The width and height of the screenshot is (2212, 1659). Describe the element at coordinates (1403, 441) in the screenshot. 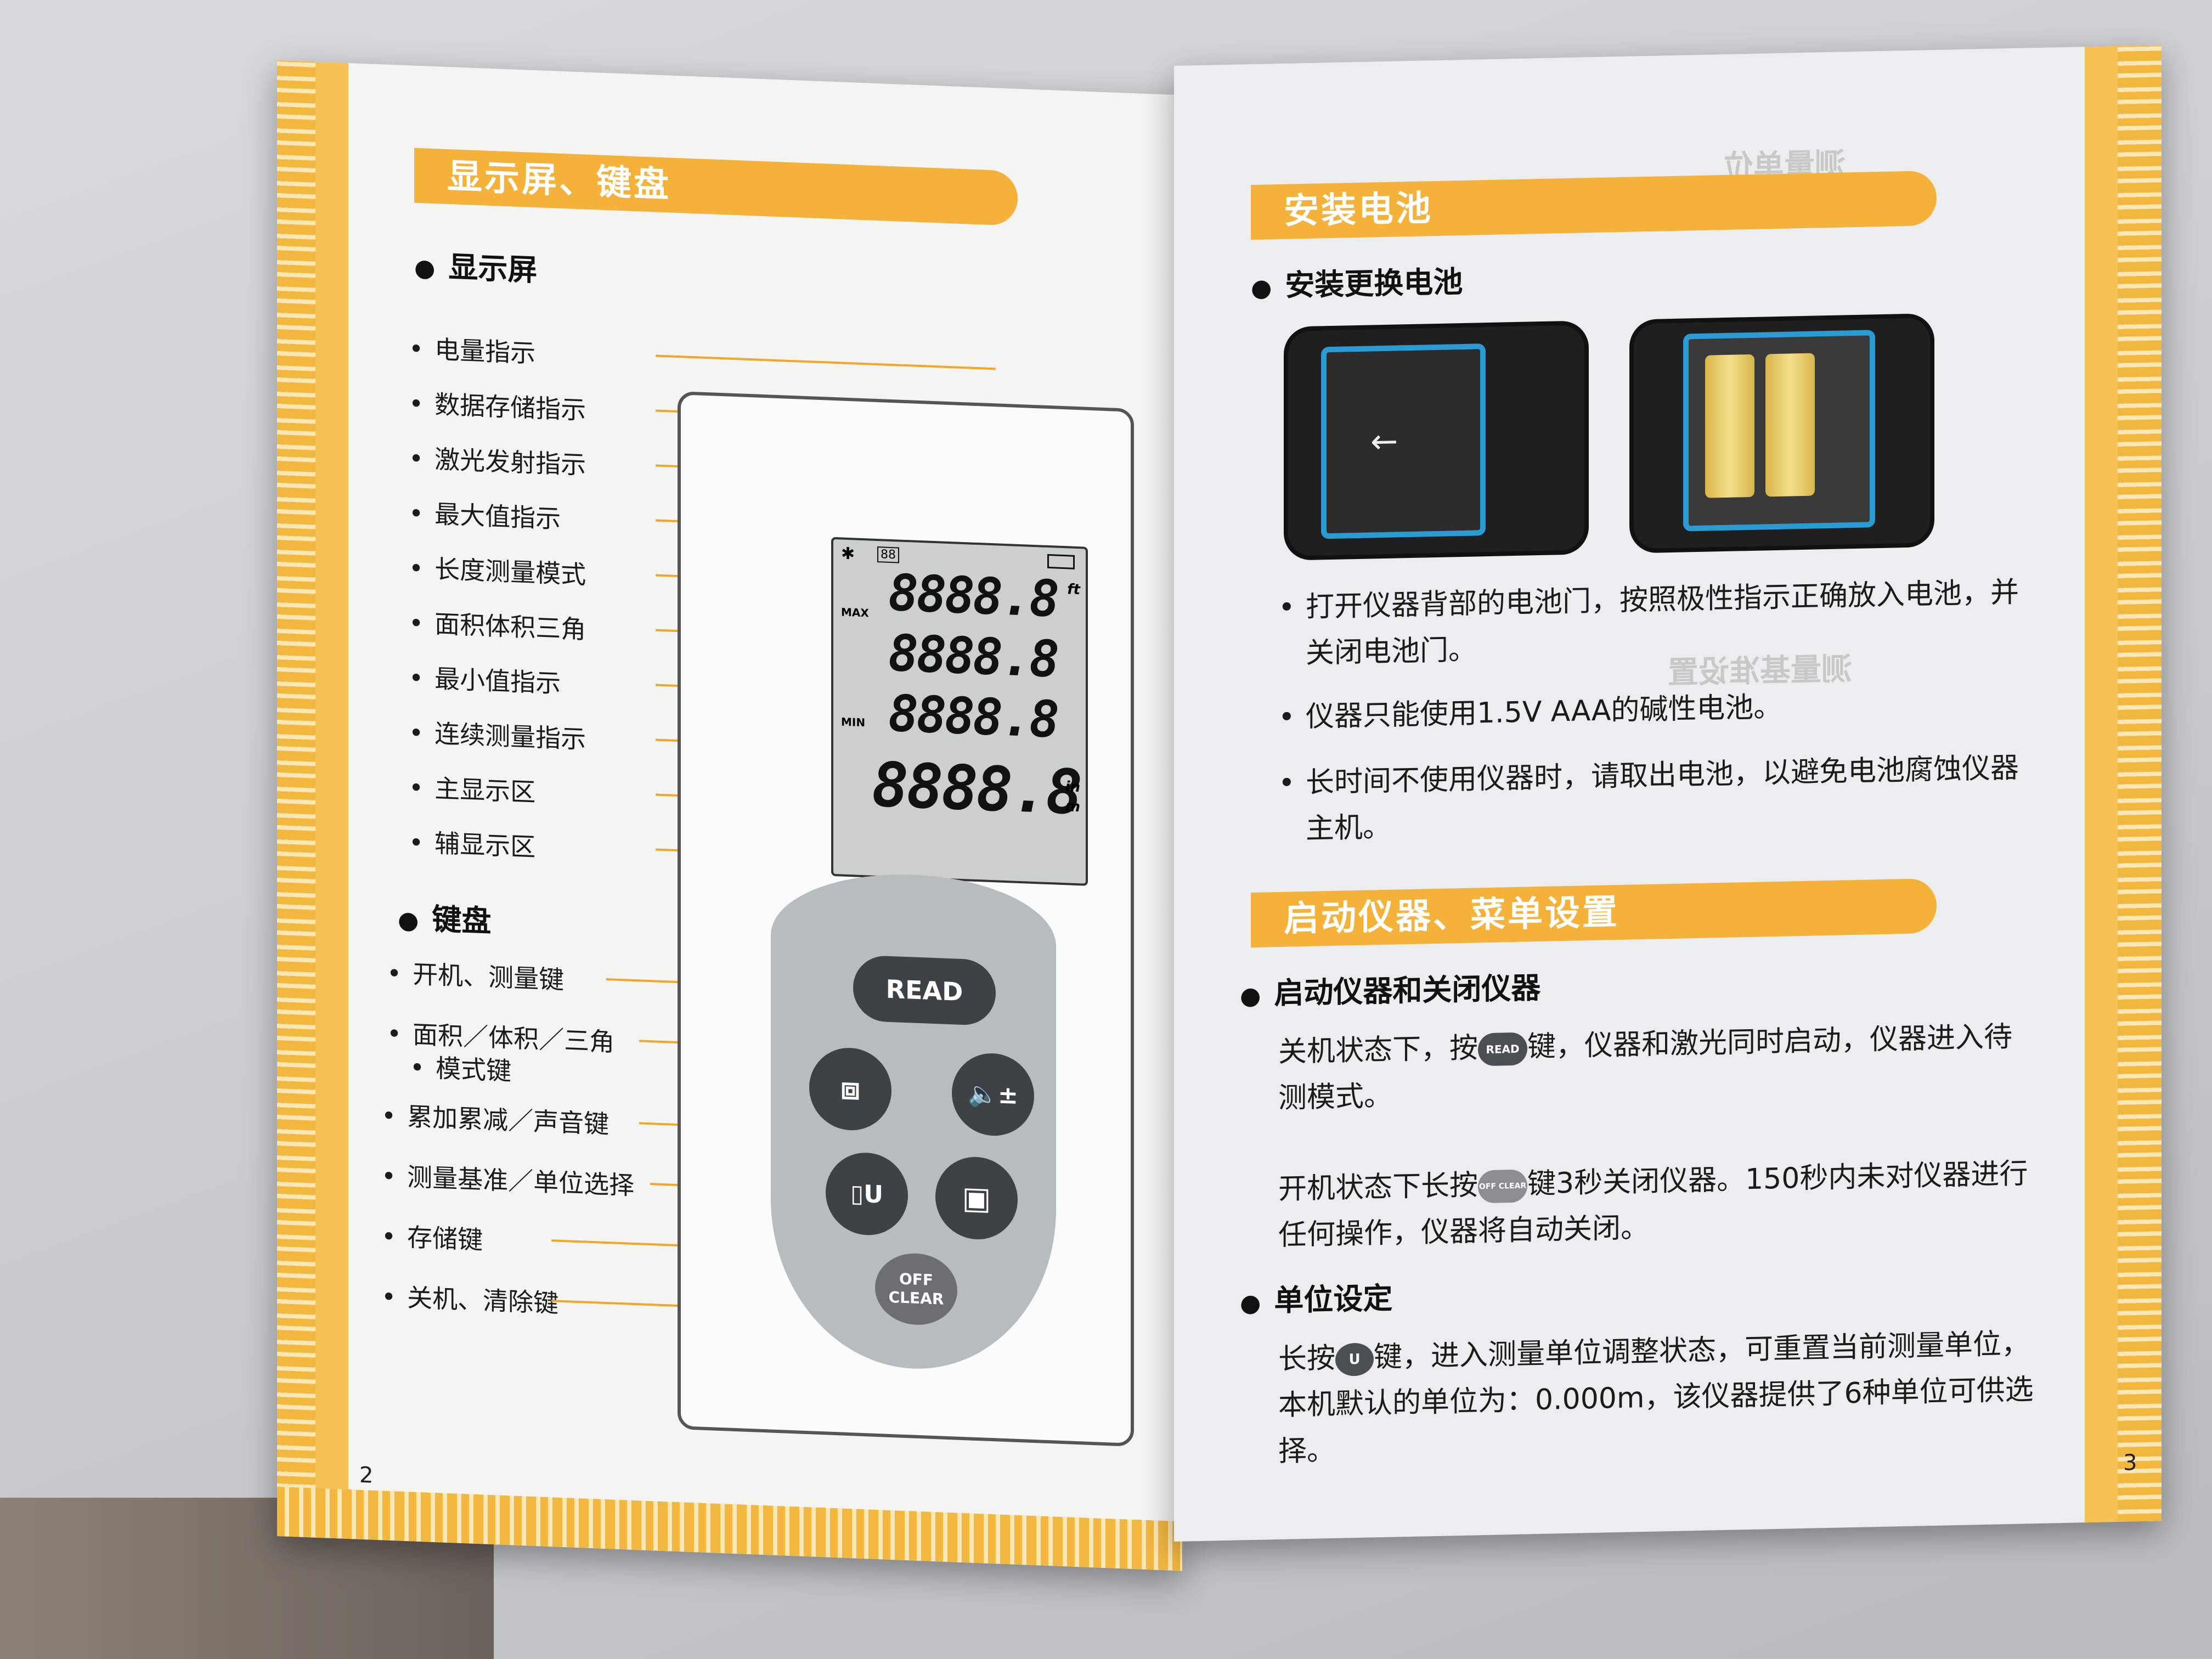

I see `battery-door` at that location.